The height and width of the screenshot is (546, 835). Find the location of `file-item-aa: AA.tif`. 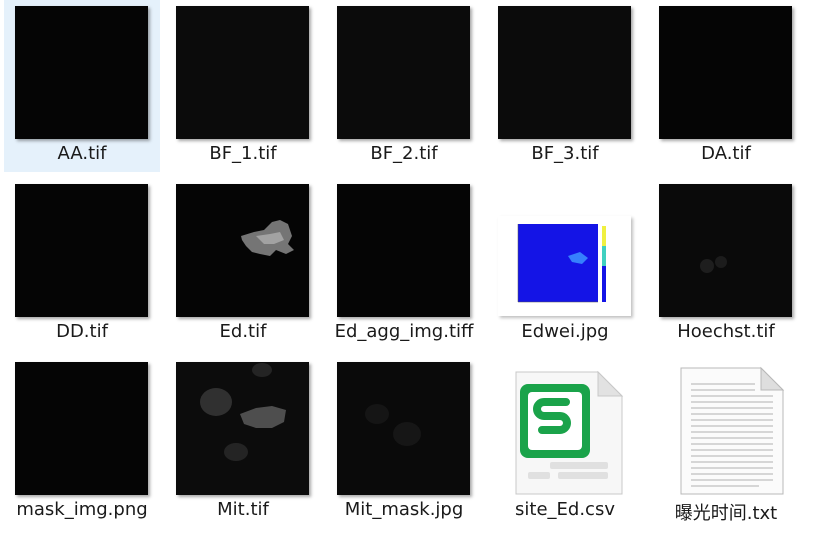

file-item-aa: AA.tif is located at coordinates (82, 86).